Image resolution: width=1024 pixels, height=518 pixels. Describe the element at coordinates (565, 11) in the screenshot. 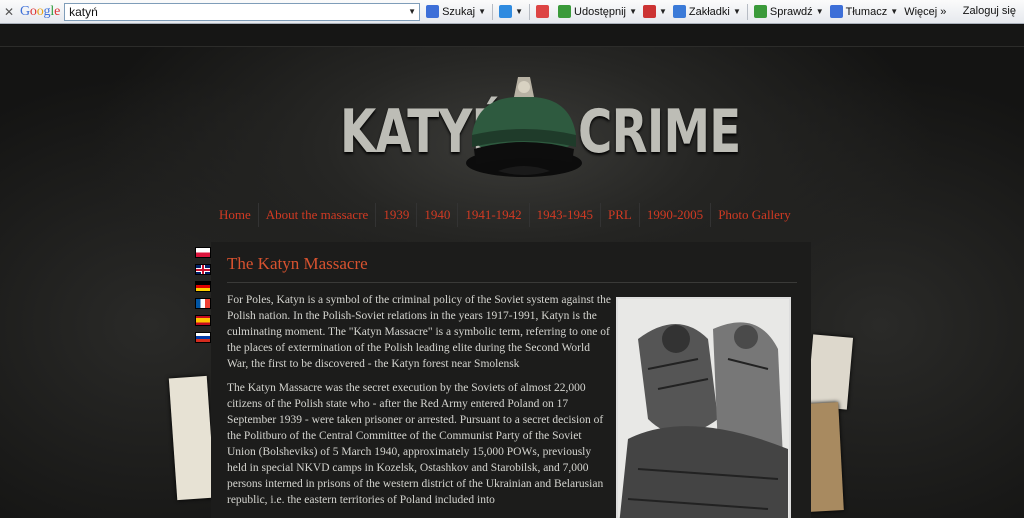

I see `share-icon` at that location.